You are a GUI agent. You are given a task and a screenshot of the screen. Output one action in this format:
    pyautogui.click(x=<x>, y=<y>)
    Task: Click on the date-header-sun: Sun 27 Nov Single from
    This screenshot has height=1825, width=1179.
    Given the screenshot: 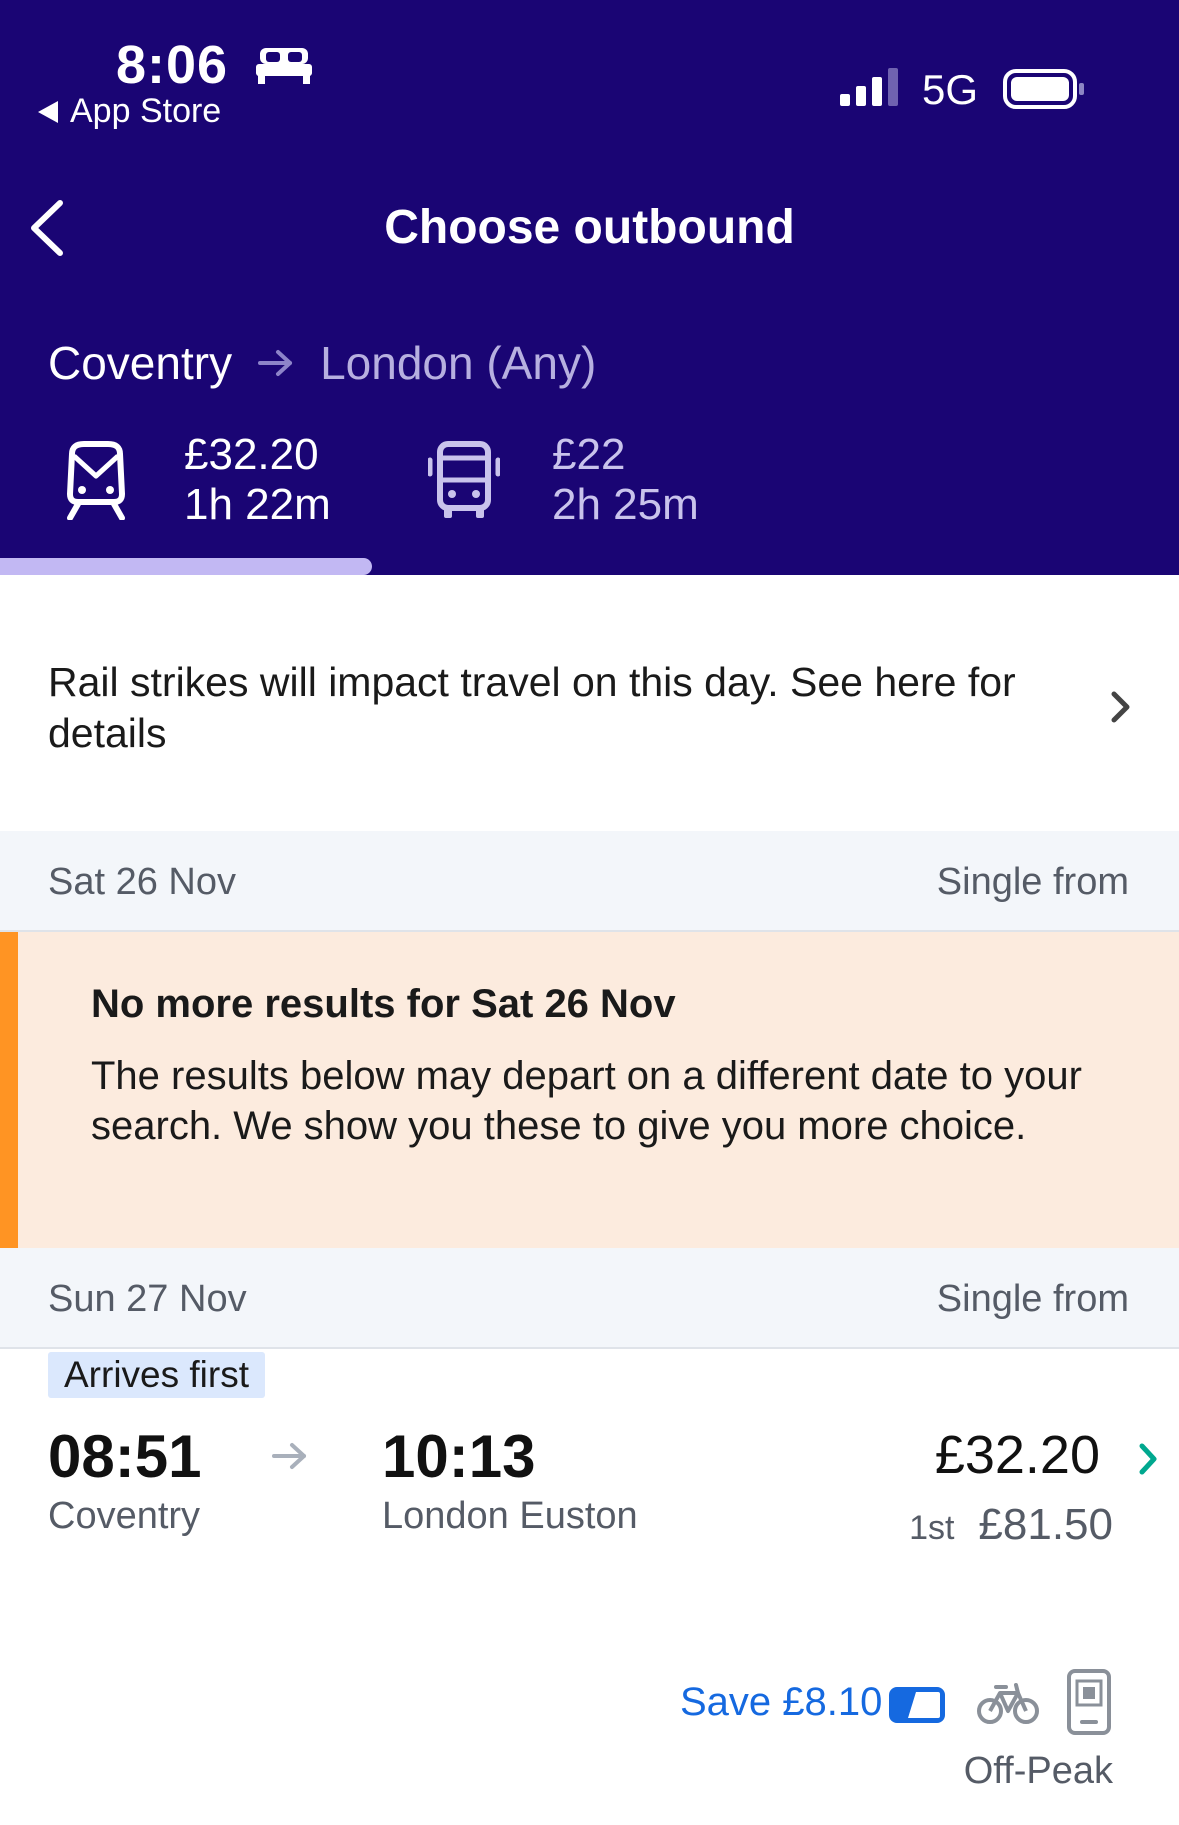 What is the action you would take?
    pyautogui.click(x=589, y=1298)
    